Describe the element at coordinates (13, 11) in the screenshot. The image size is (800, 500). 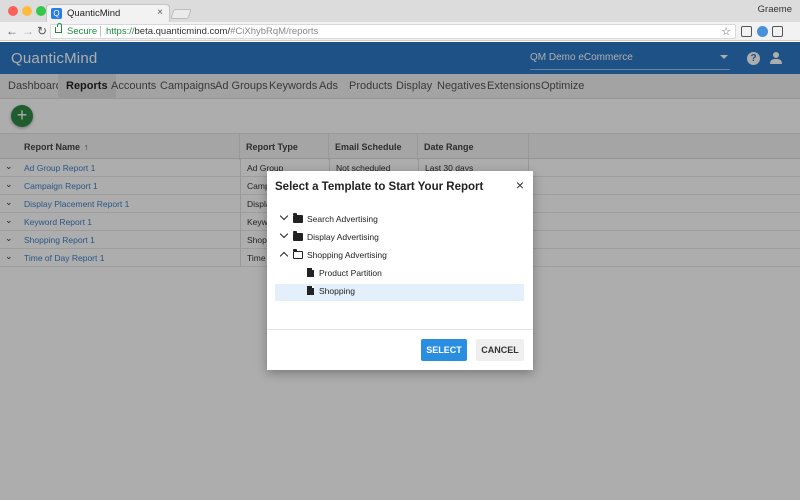
I see `close-window-button` at that location.